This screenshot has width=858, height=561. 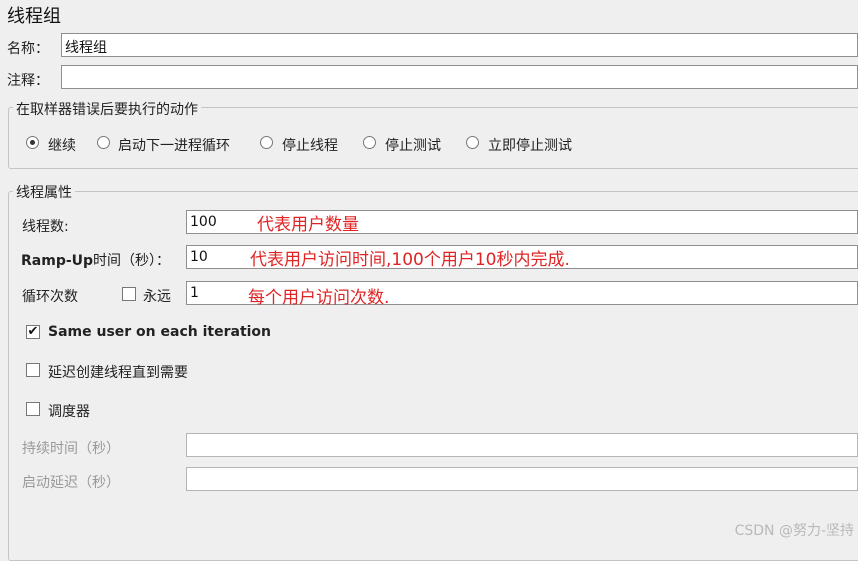 I want to click on duration-input, so click(x=522, y=445).